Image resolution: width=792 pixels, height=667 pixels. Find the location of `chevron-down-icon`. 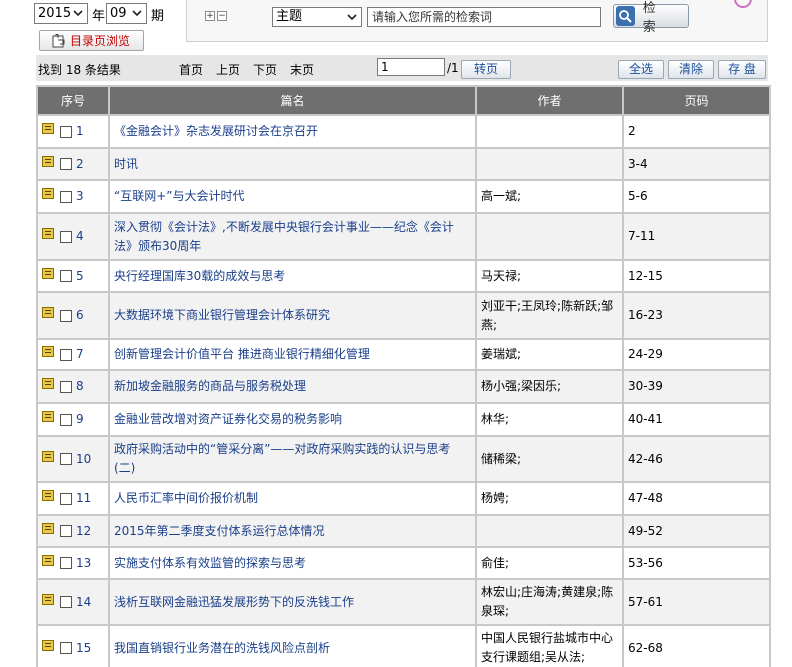

chevron-down-icon is located at coordinates (137, 13).